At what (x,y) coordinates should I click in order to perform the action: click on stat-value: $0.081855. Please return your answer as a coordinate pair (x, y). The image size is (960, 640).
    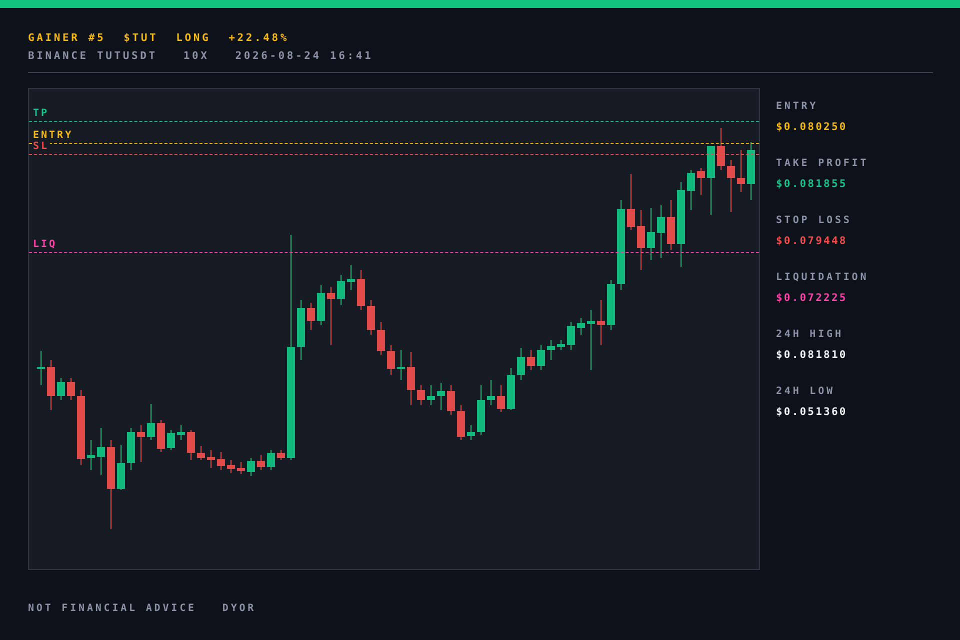
    Looking at the image, I should click on (812, 184).